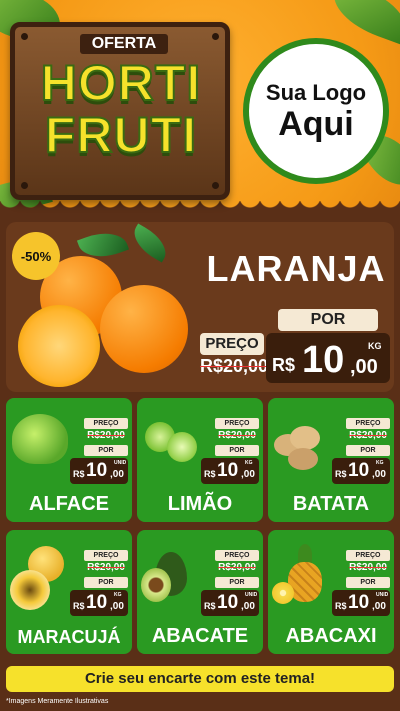 This screenshot has width=400, height=711. What do you see at coordinates (331, 460) in the screenshot?
I see `product-card-batata: PREÇO R$20,00 POR R$ 10 ,00 KG BATATA` at bounding box center [331, 460].